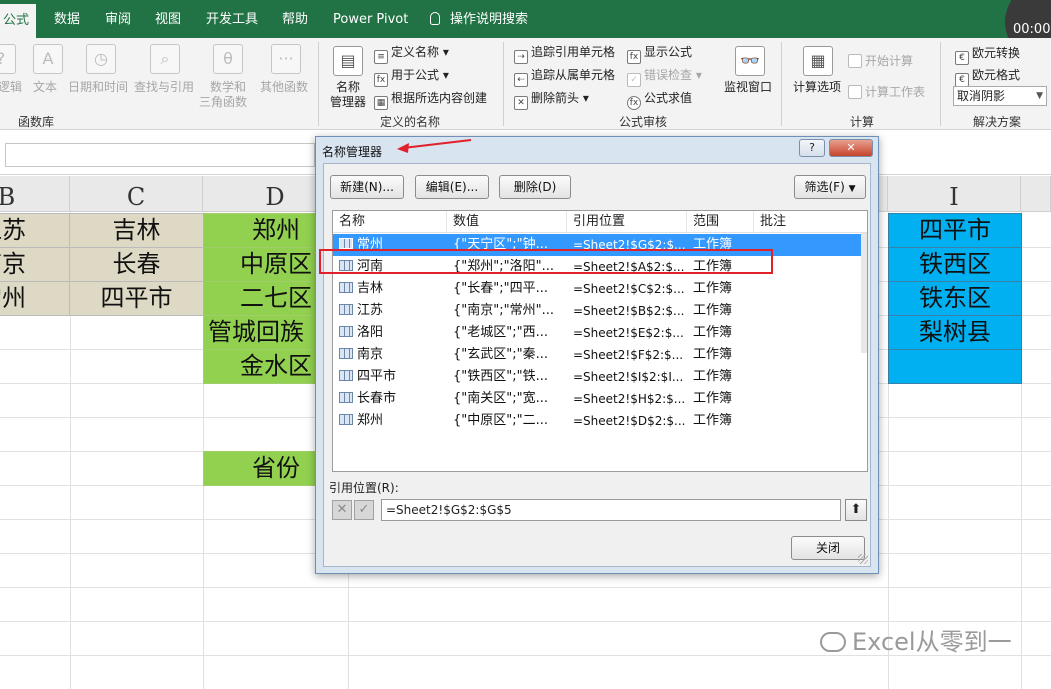  Describe the element at coordinates (818, 61) in the screenshot. I see `calculator-icon: ▦` at that location.